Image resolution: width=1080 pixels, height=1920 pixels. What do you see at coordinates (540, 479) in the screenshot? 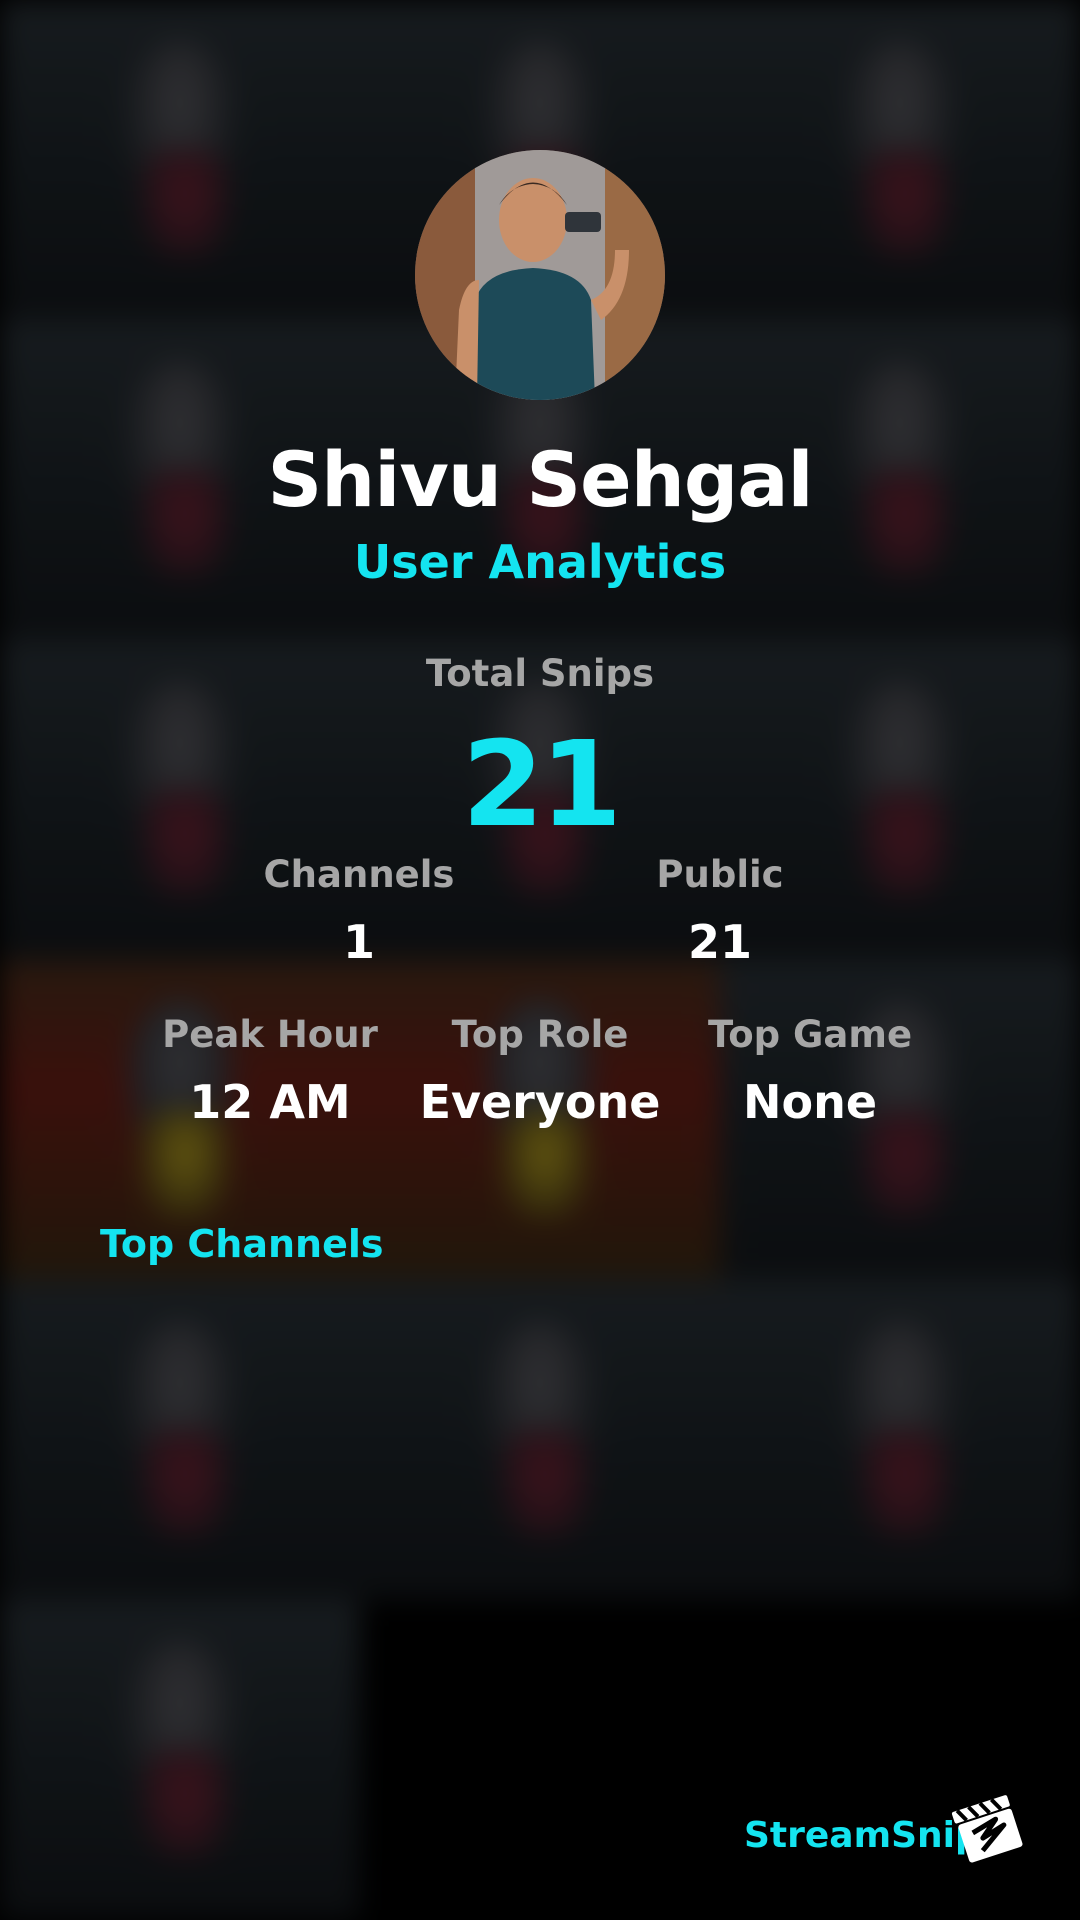
I see `user-name: Shivu Sehgal` at bounding box center [540, 479].